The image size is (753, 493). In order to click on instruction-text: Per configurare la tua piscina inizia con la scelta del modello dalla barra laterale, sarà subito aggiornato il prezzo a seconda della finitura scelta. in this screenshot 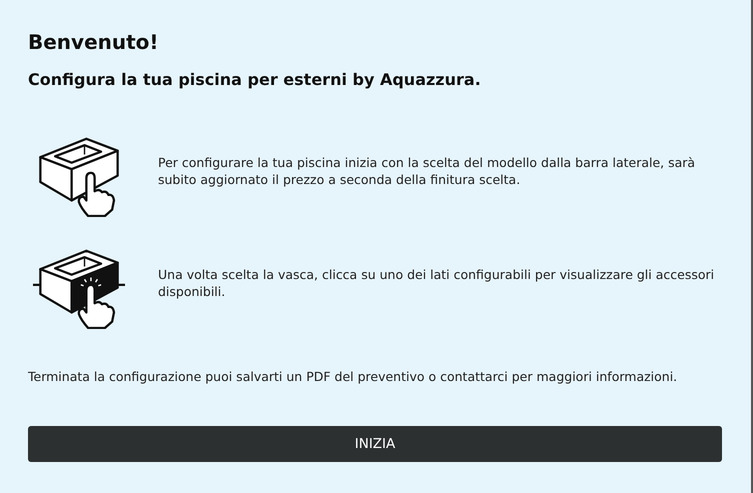, I will do `click(427, 171)`.